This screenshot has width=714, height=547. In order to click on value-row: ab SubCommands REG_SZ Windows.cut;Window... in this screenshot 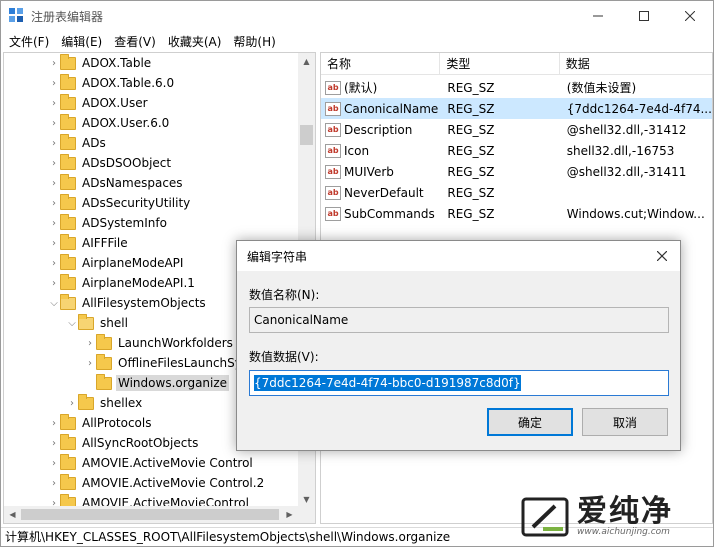, I will do `click(516, 213)`.